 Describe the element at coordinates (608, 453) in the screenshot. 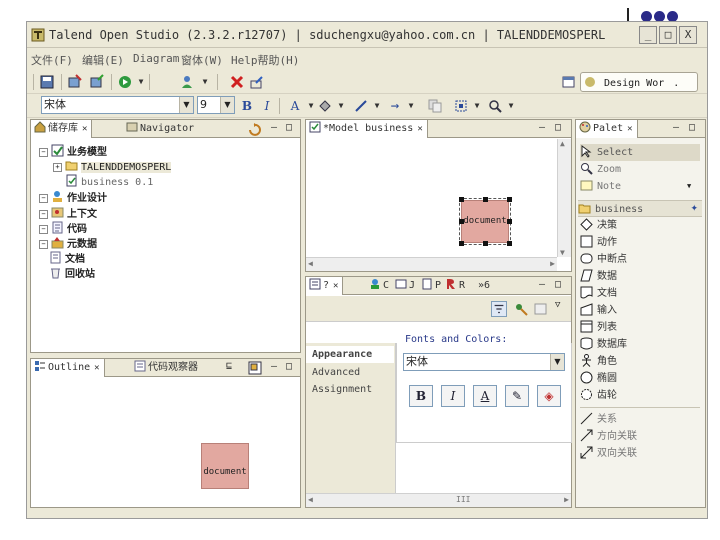

I see `palette-connection-bidirectional: 双向关联` at that location.